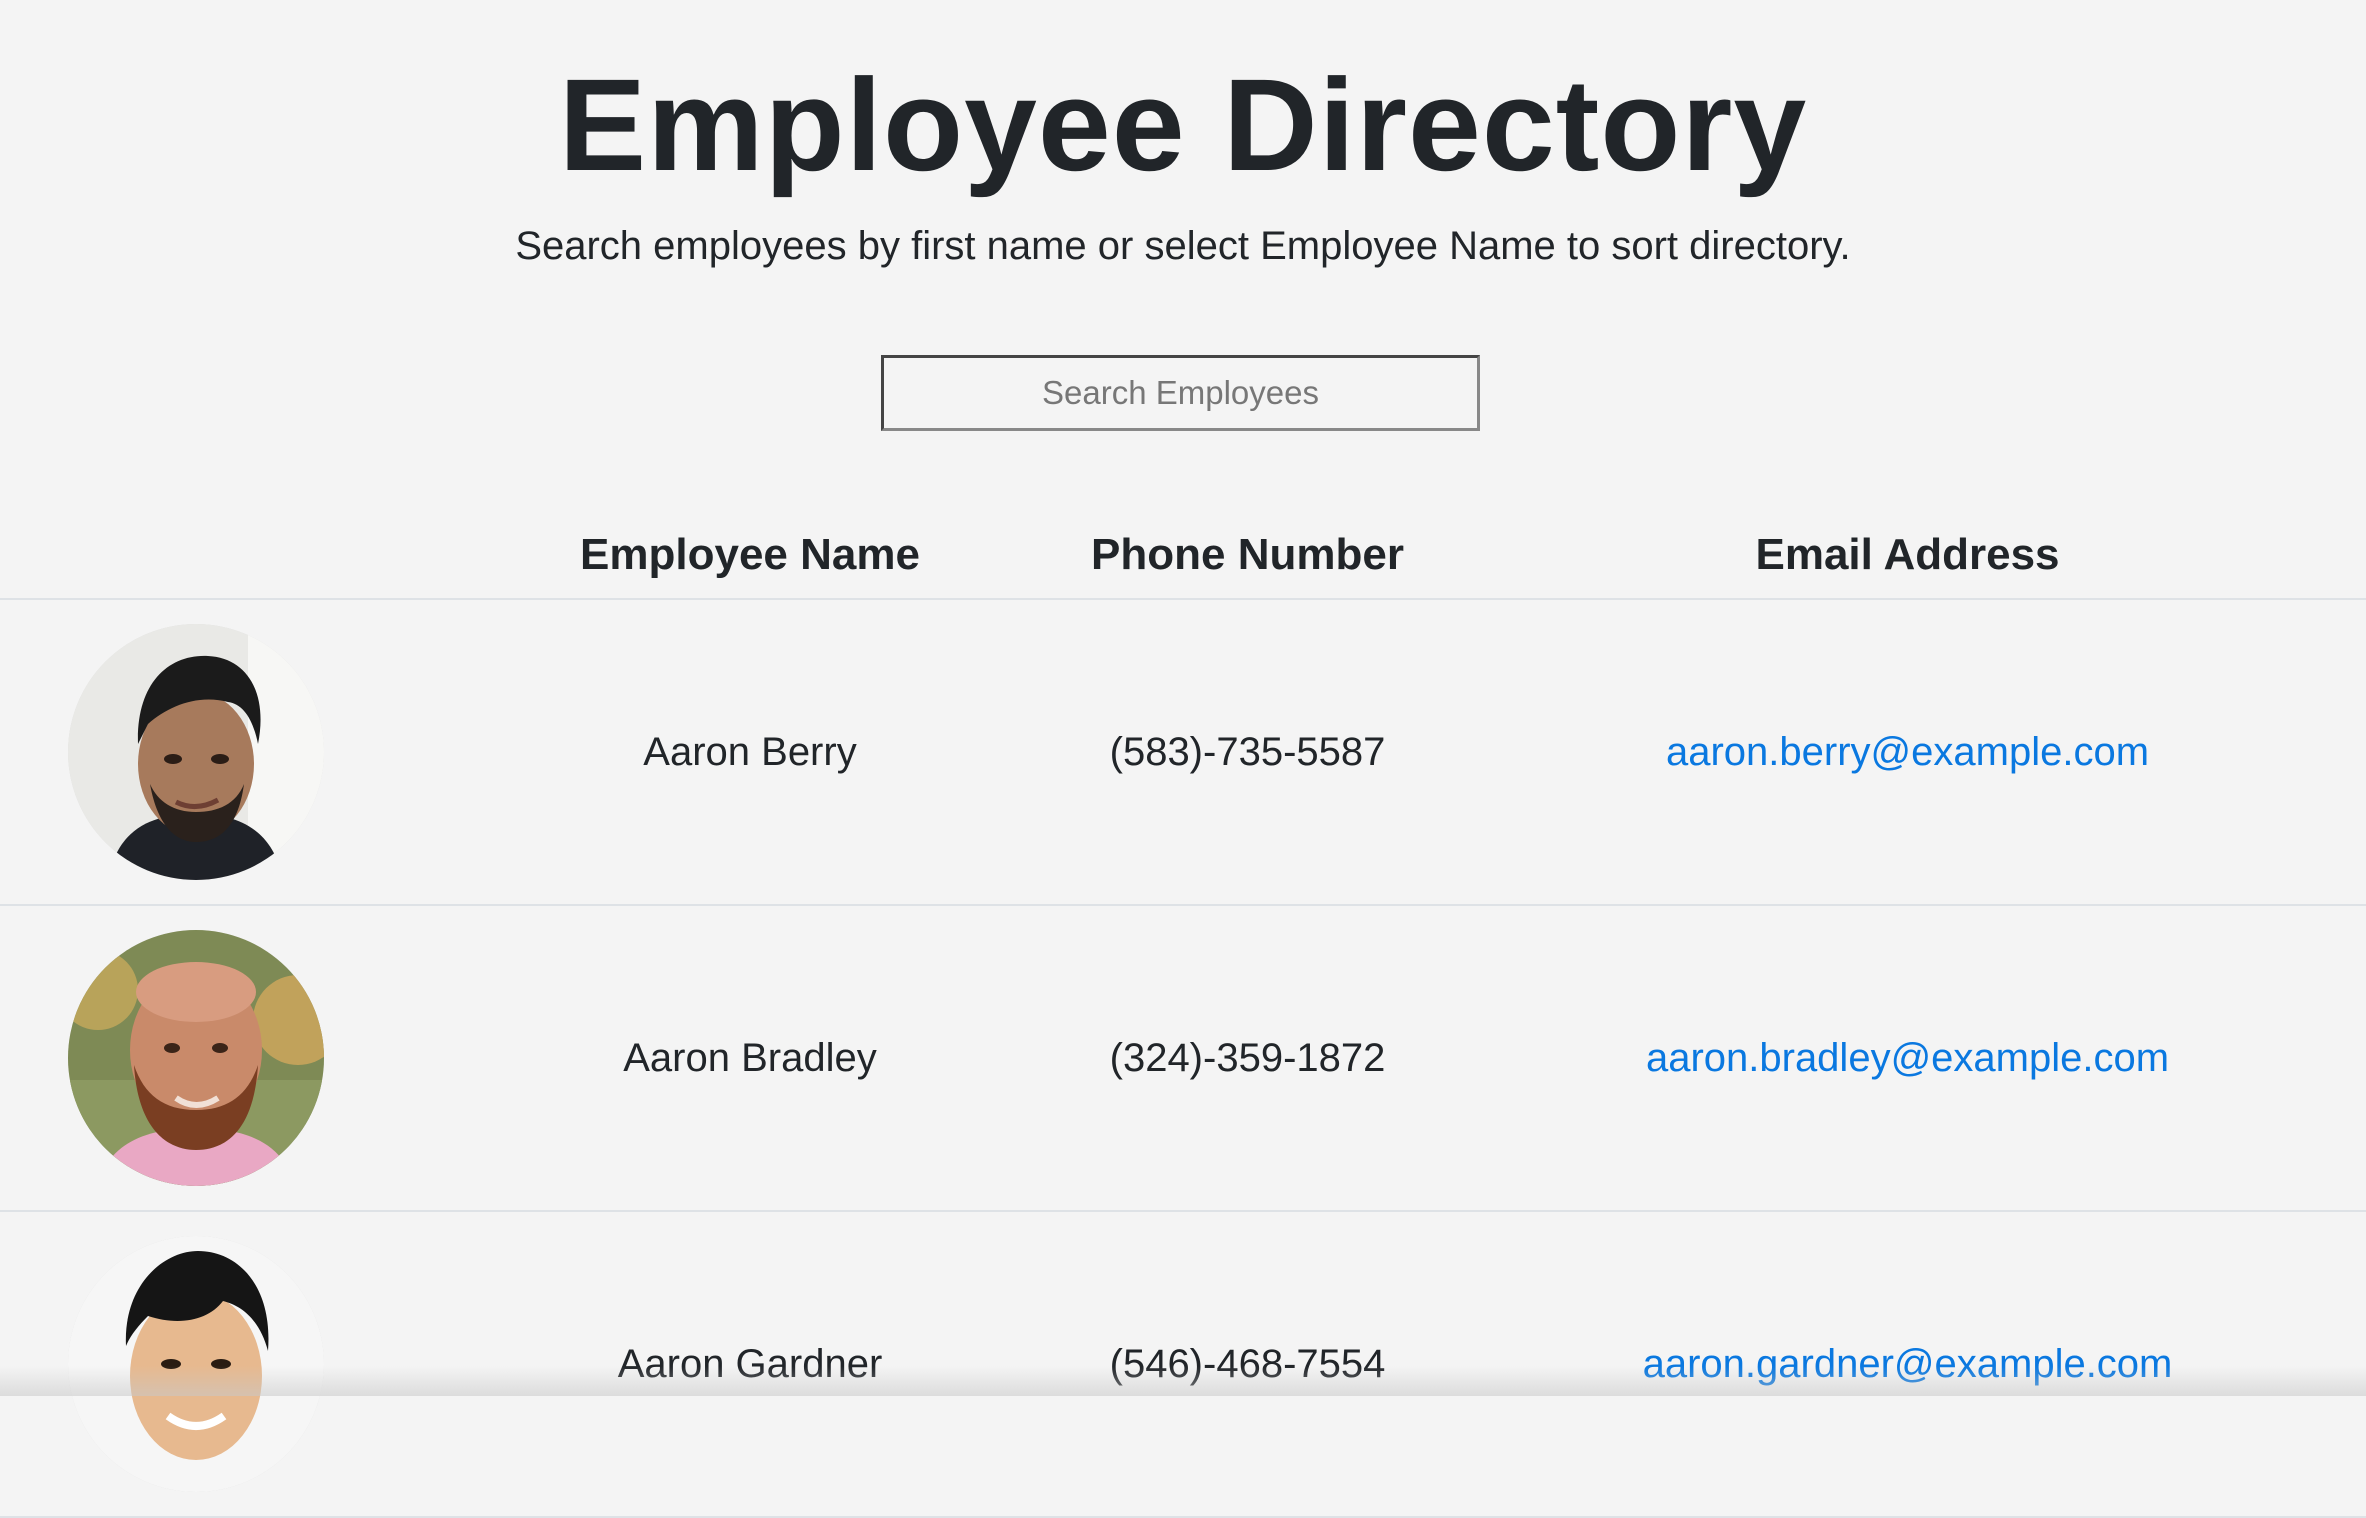 The image size is (2366, 1518). Describe the element at coordinates (1247, 1364) in the screenshot. I see `employee-phone: (546)-468-7554` at that location.